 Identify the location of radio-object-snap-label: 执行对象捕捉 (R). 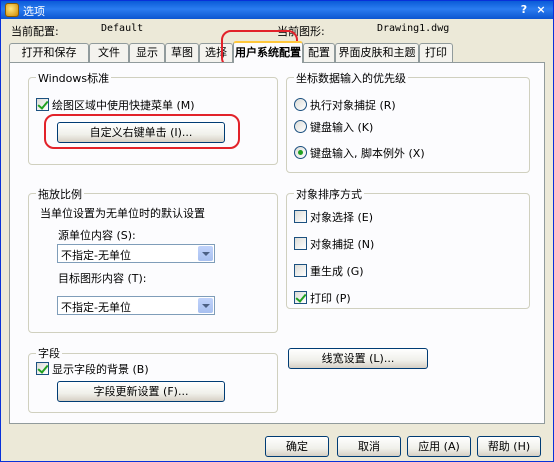
(353, 105).